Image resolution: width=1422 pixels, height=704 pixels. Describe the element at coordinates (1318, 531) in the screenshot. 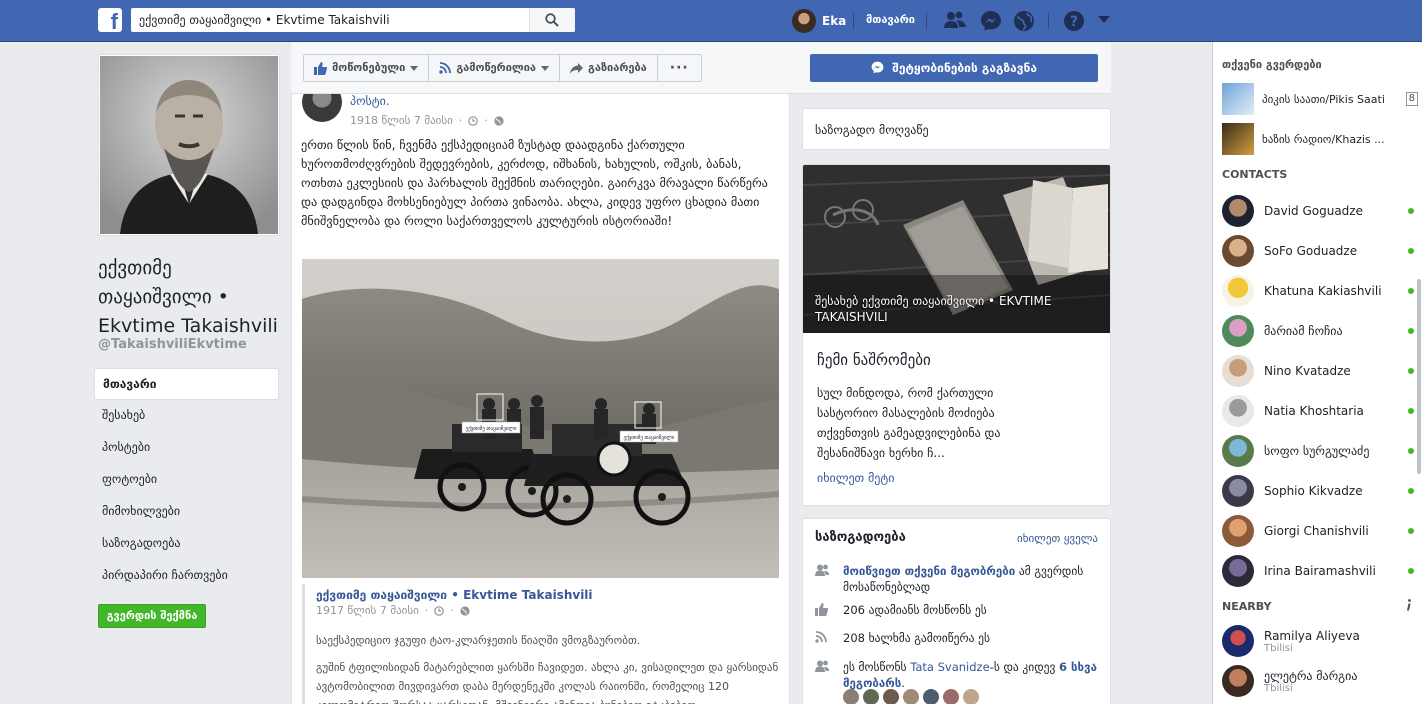

I see `contact-item: Giorgi Chanishvili` at that location.